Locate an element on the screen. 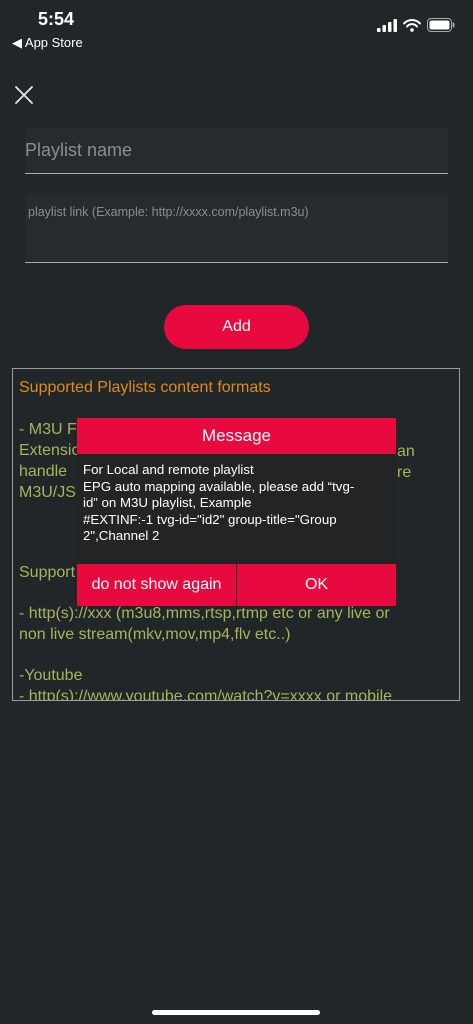  dialog-body-line: For Local and remote playlist is located at coordinates (168, 469).